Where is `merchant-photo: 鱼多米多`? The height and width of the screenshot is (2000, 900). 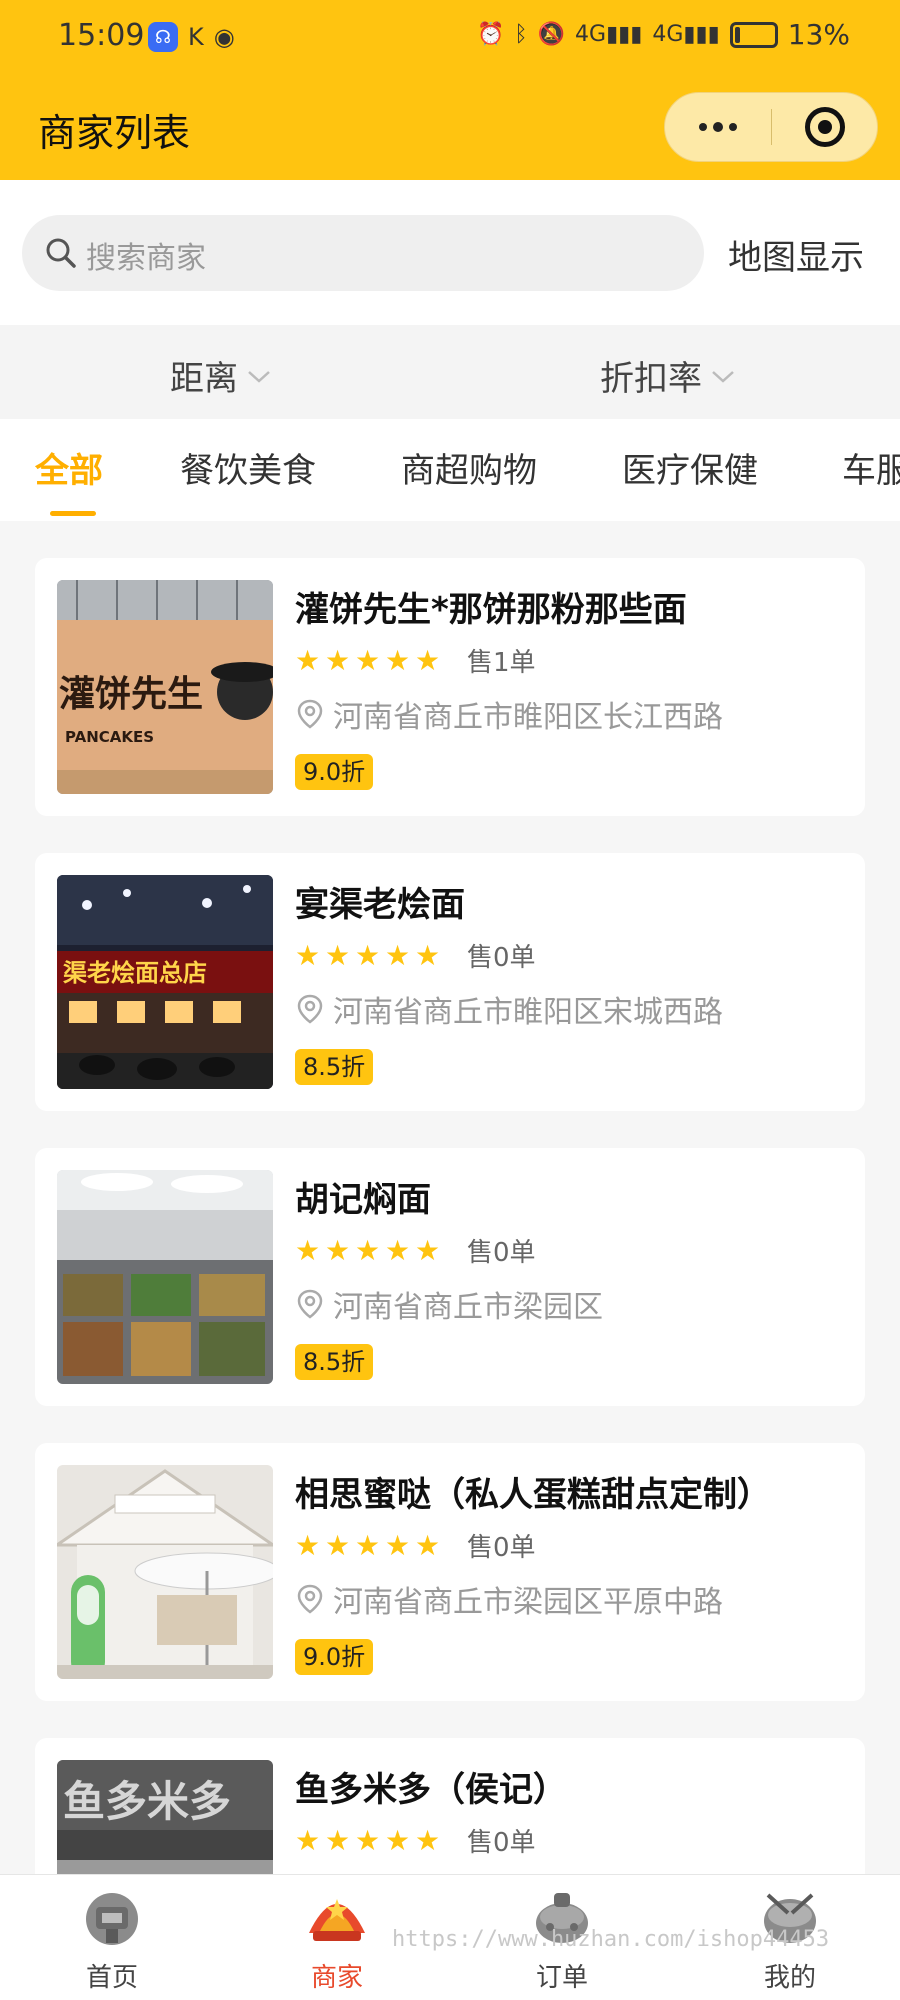
merchant-photo: 鱼多米多 is located at coordinates (165, 1817).